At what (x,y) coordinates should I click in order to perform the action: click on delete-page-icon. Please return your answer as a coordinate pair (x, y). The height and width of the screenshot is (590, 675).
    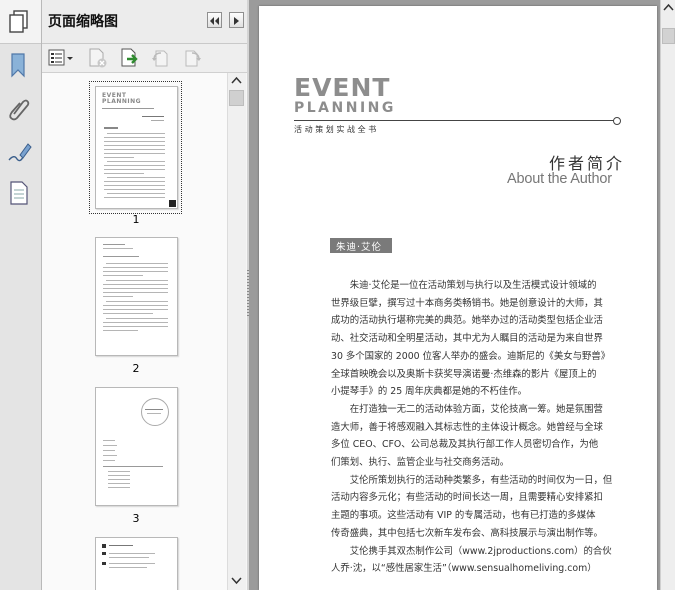
    Looking at the image, I should click on (98, 58).